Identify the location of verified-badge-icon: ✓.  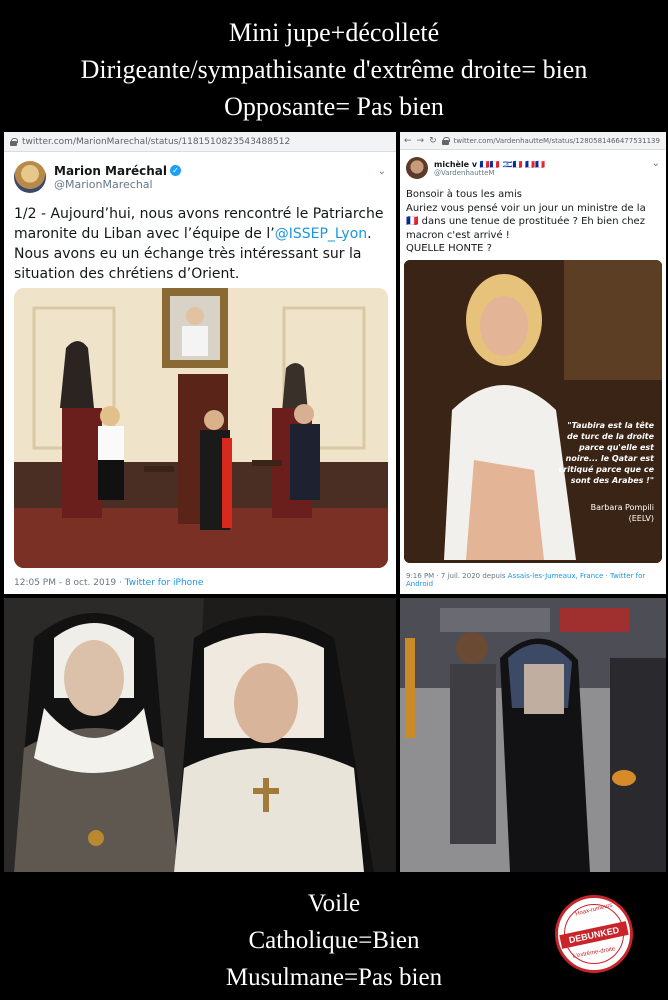
(175, 170).